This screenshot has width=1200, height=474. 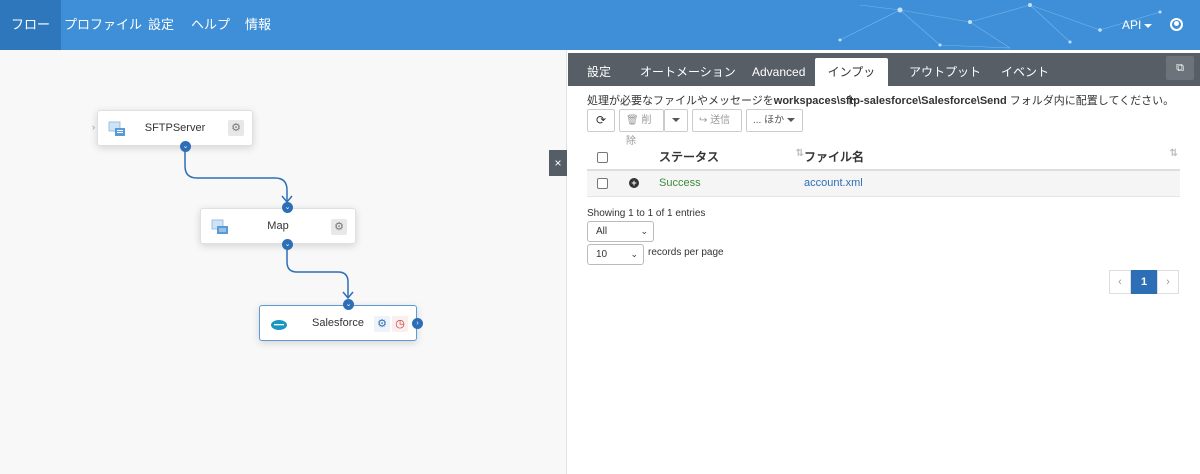 What do you see at coordinates (620, 231) in the screenshot?
I see `status-filter-select: All ⌄` at bounding box center [620, 231].